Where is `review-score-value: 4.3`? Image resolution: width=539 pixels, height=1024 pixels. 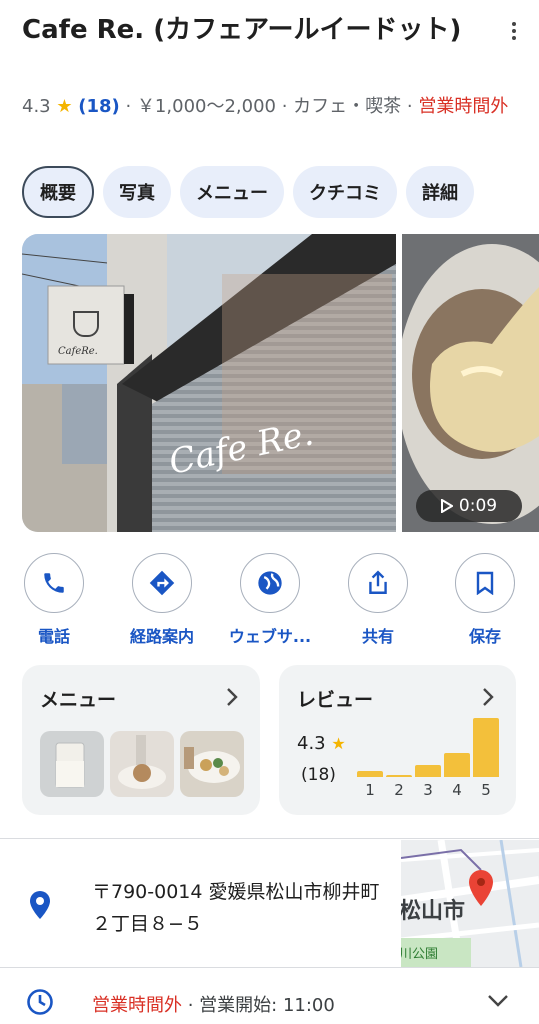 review-score-value: 4.3 is located at coordinates (311, 743).